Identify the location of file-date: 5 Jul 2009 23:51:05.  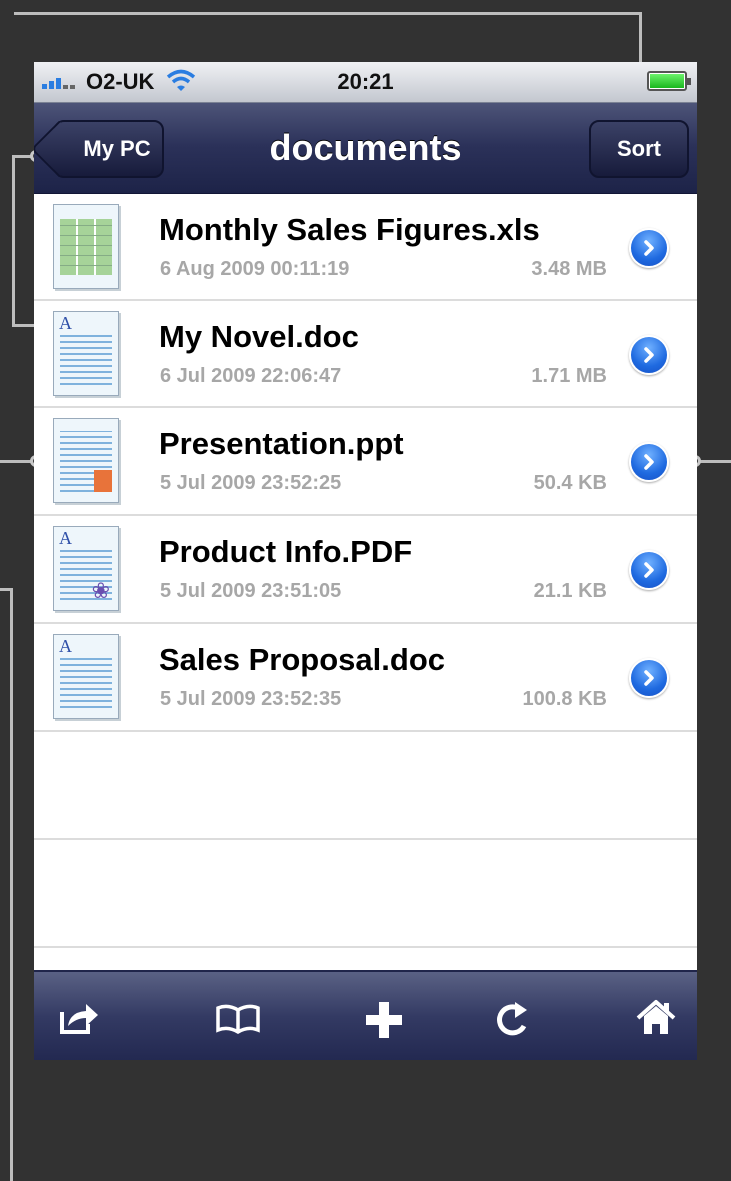
(251, 591).